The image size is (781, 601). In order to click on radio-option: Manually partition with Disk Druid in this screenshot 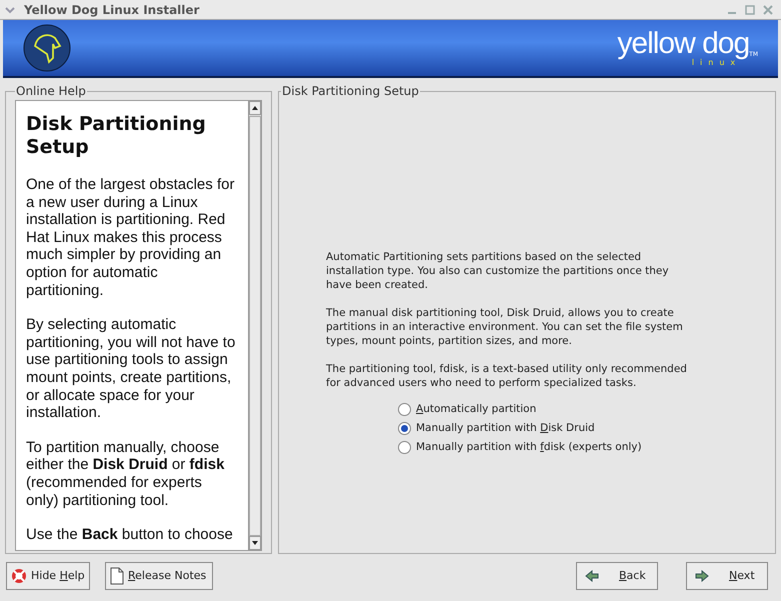, I will do `click(496, 428)`.